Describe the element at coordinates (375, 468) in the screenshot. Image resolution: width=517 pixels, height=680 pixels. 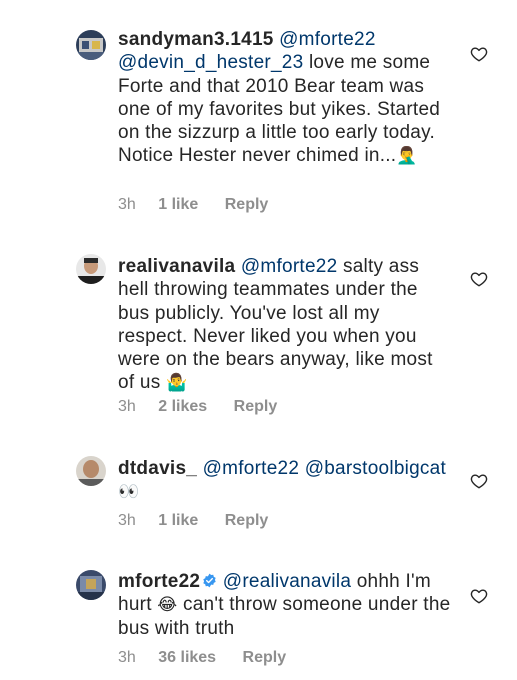
I see `mention-link: @barstoolbigcat` at that location.